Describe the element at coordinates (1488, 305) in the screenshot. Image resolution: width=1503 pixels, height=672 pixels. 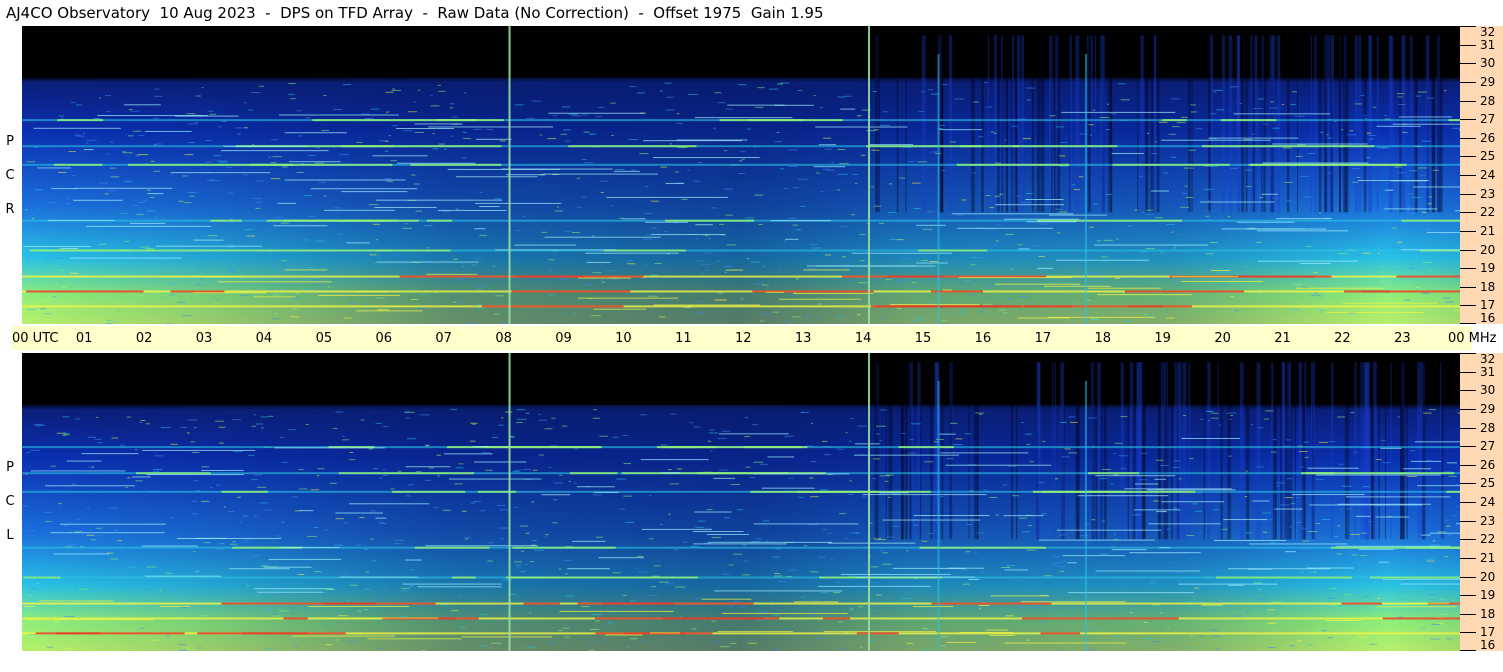
I see `rcp-freq-tick-label: 17` at that location.